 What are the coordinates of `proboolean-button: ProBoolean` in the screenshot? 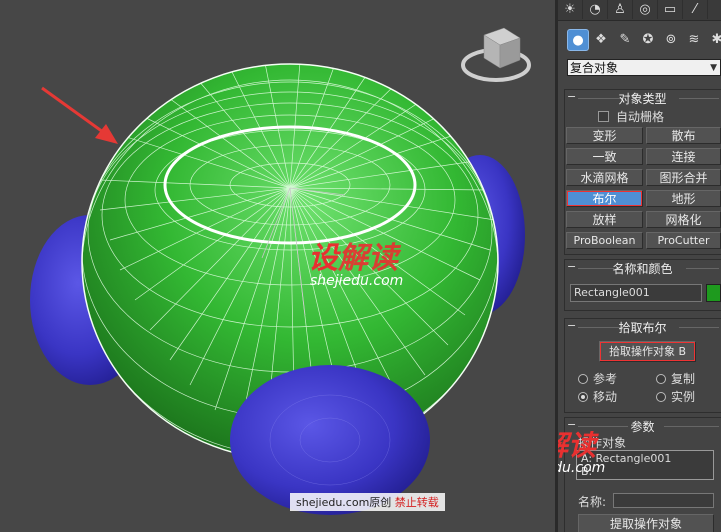 It's located at (604, 240).